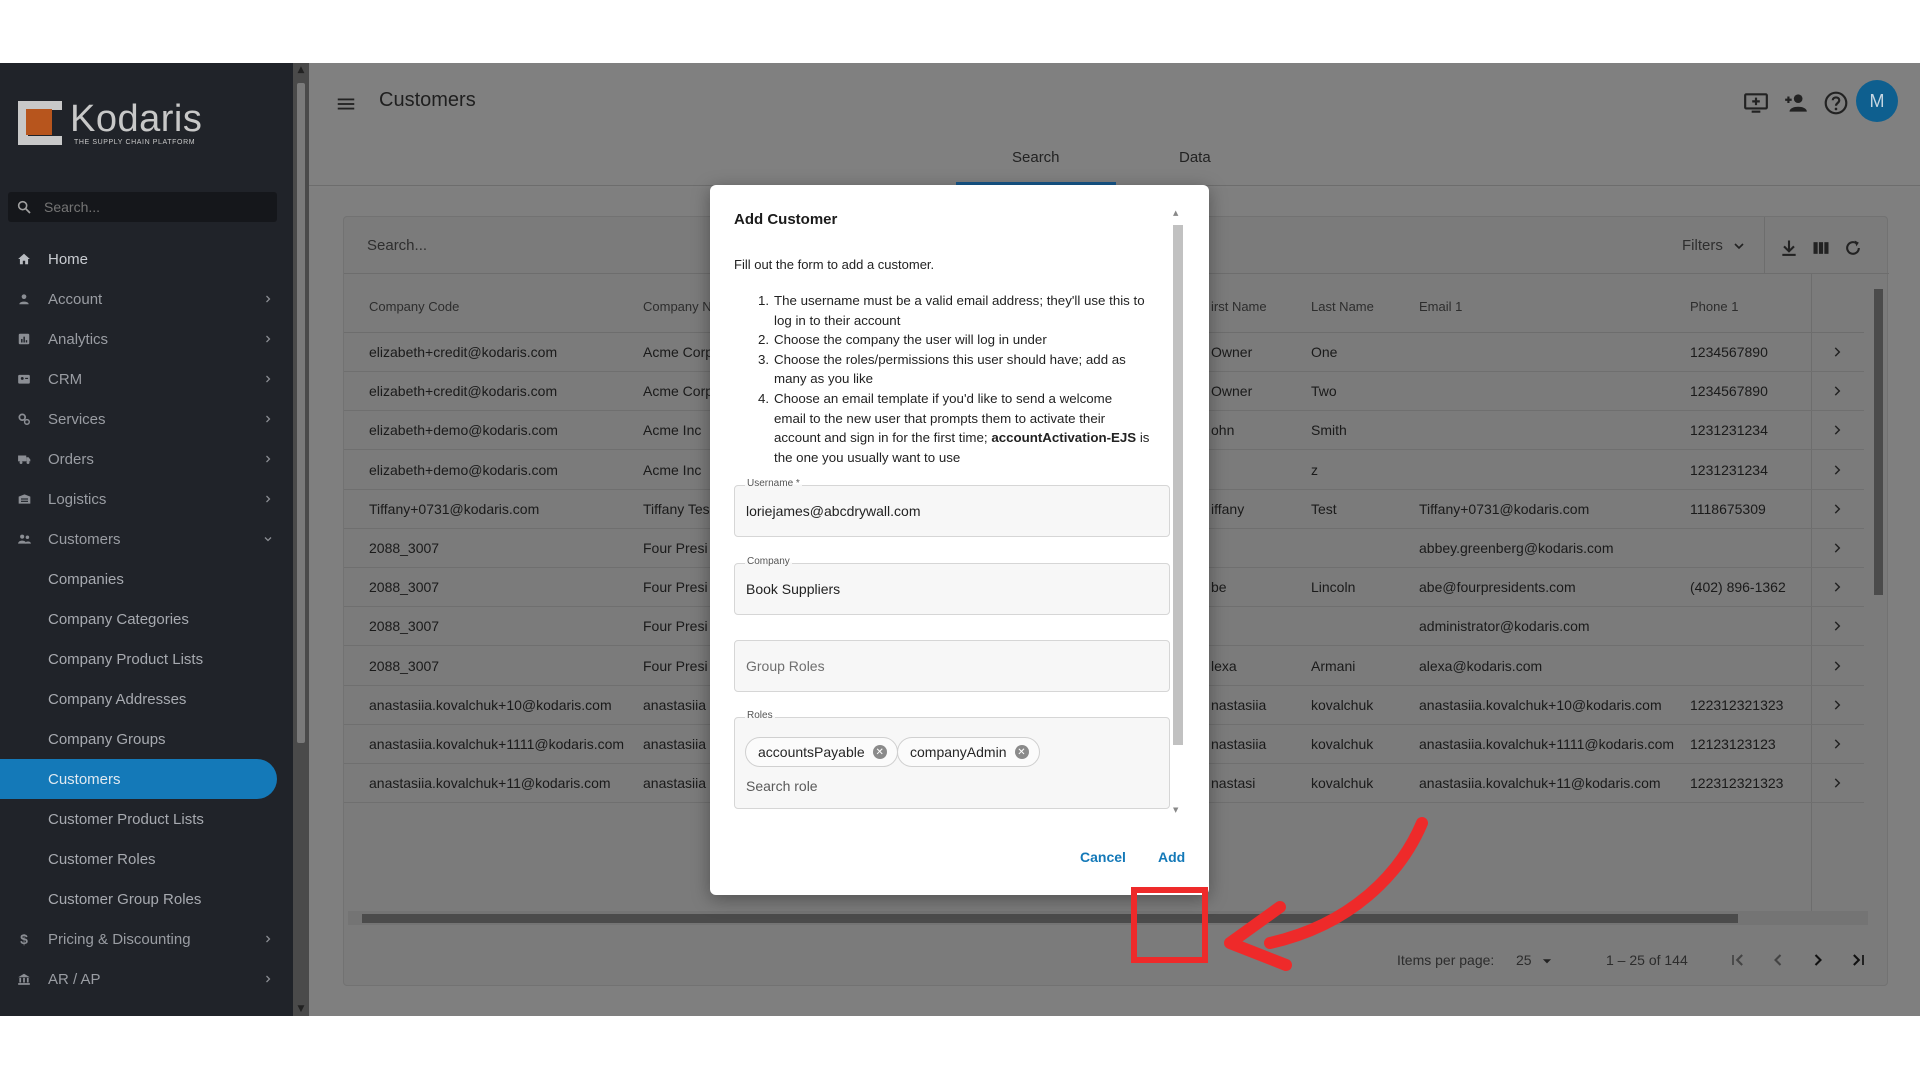  I want to click on sidebar-scroll-thumb, so click(301, 413).